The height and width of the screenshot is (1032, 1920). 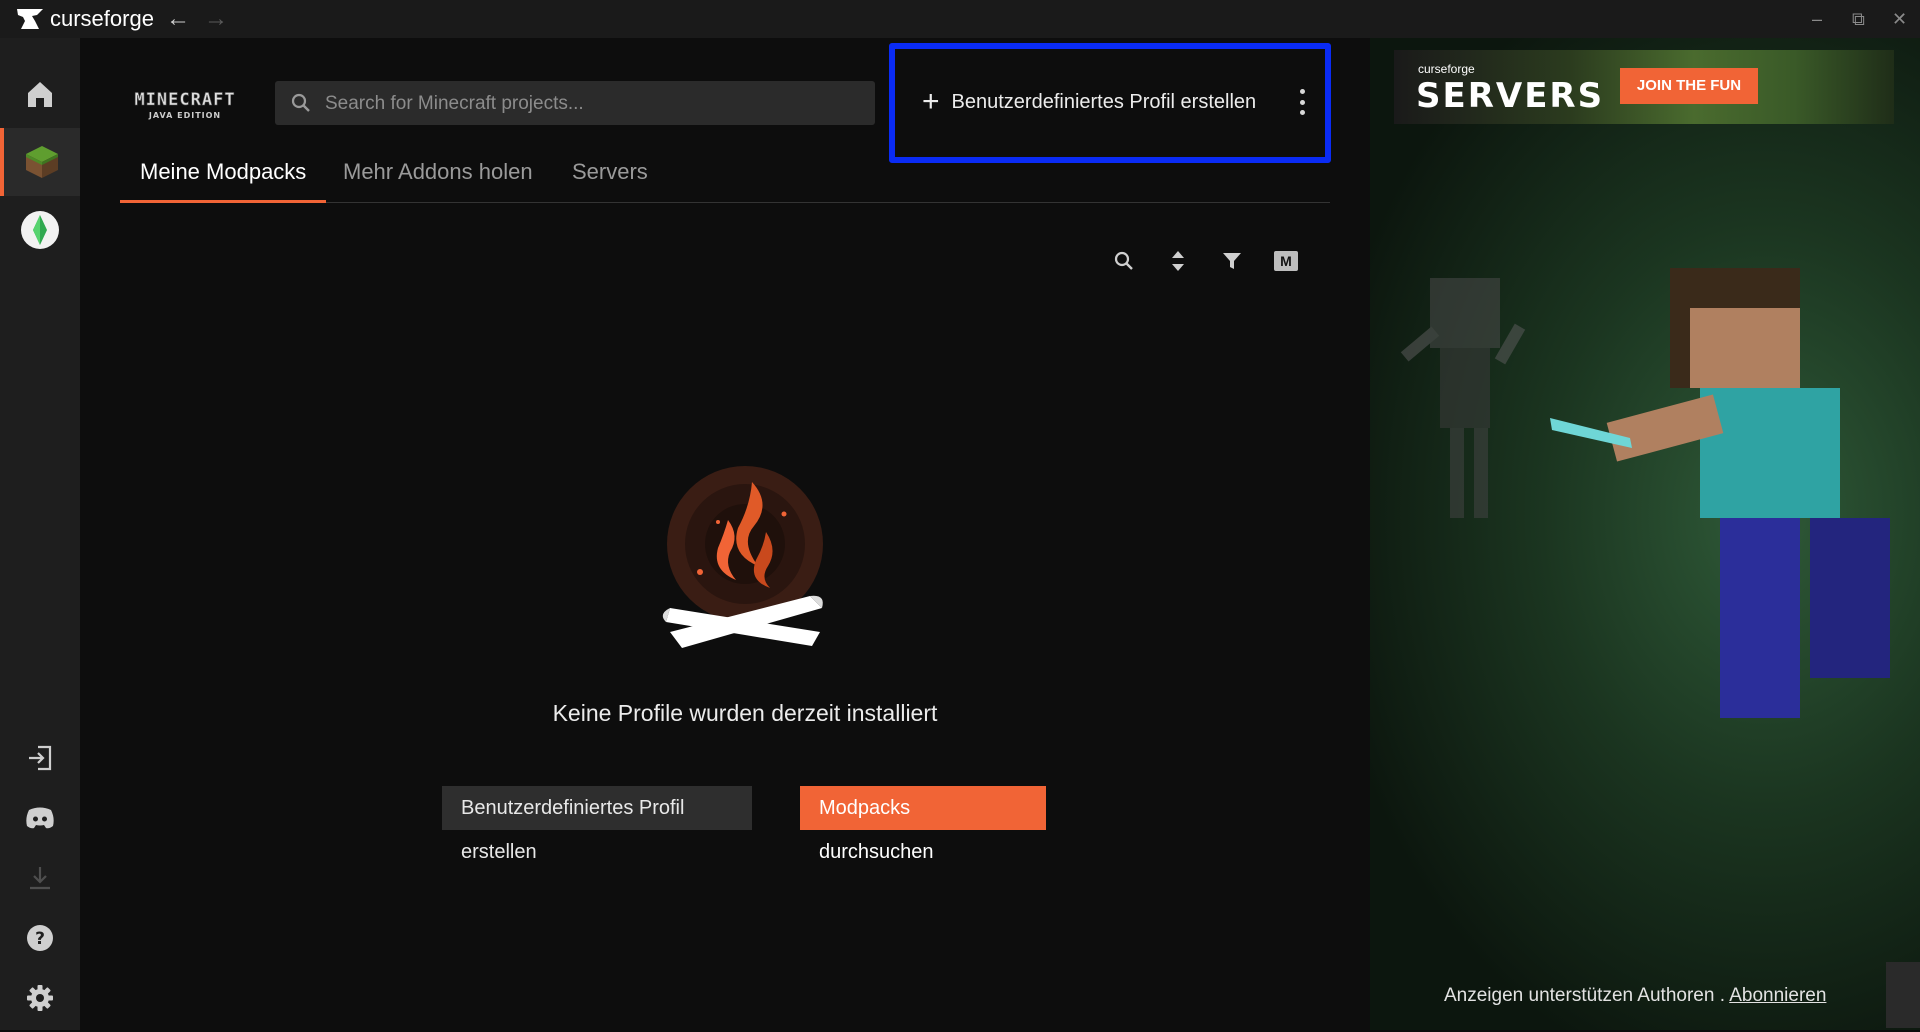 I want to click on filter-button, so click(x=1232, y=261).